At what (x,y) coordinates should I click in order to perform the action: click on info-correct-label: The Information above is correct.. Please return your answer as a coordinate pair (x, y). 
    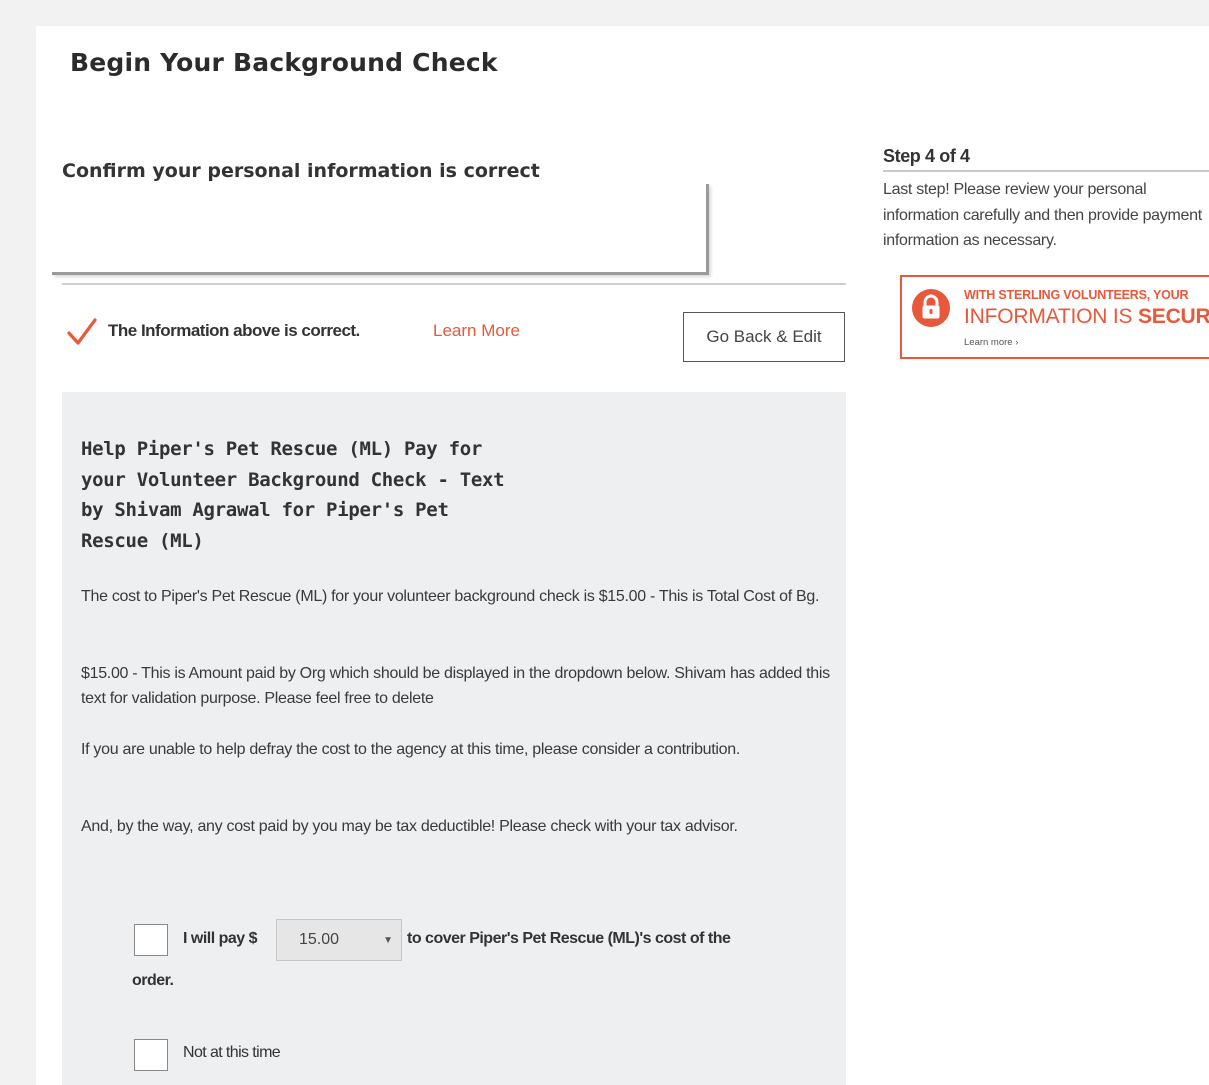
    Looking at the image, I should click on (234, 330).